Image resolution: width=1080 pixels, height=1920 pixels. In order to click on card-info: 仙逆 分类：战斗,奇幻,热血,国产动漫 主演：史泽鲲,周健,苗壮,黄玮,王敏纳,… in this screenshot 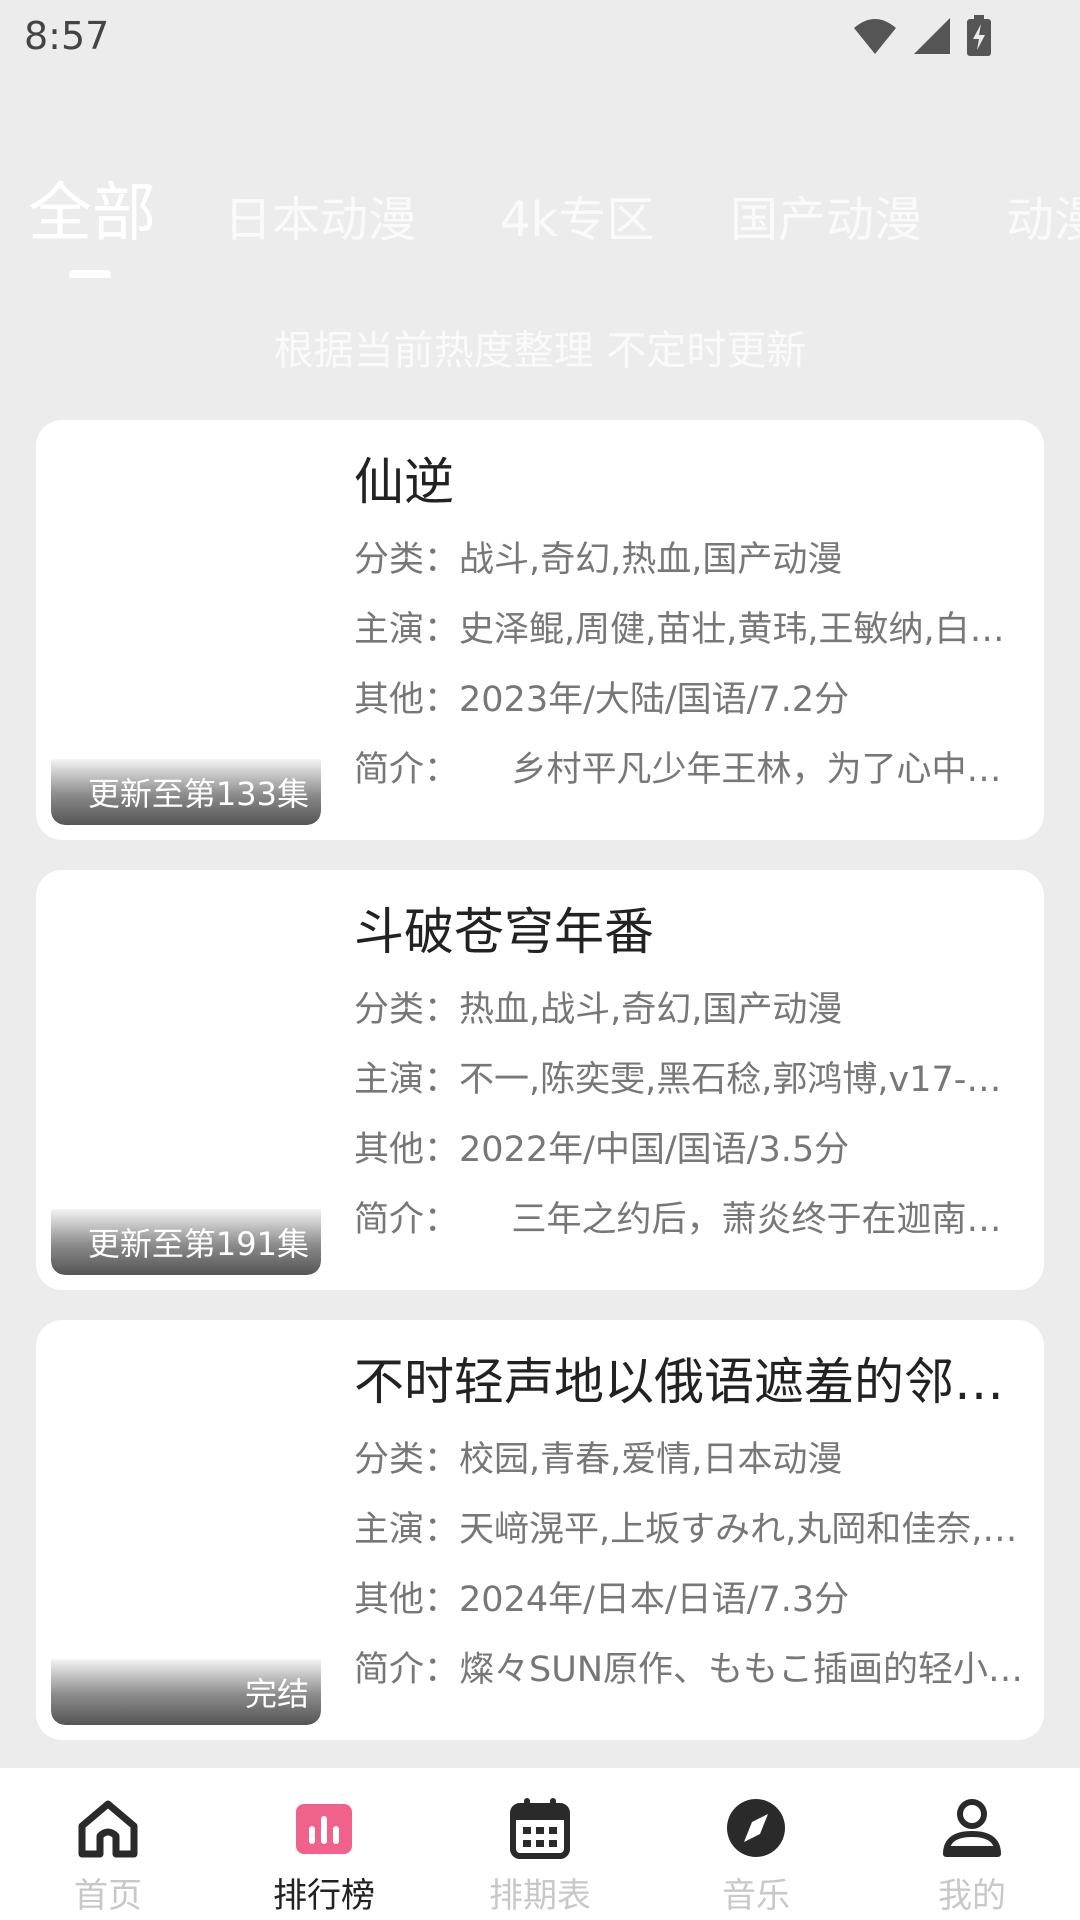, I will do `click(694, 626)`.